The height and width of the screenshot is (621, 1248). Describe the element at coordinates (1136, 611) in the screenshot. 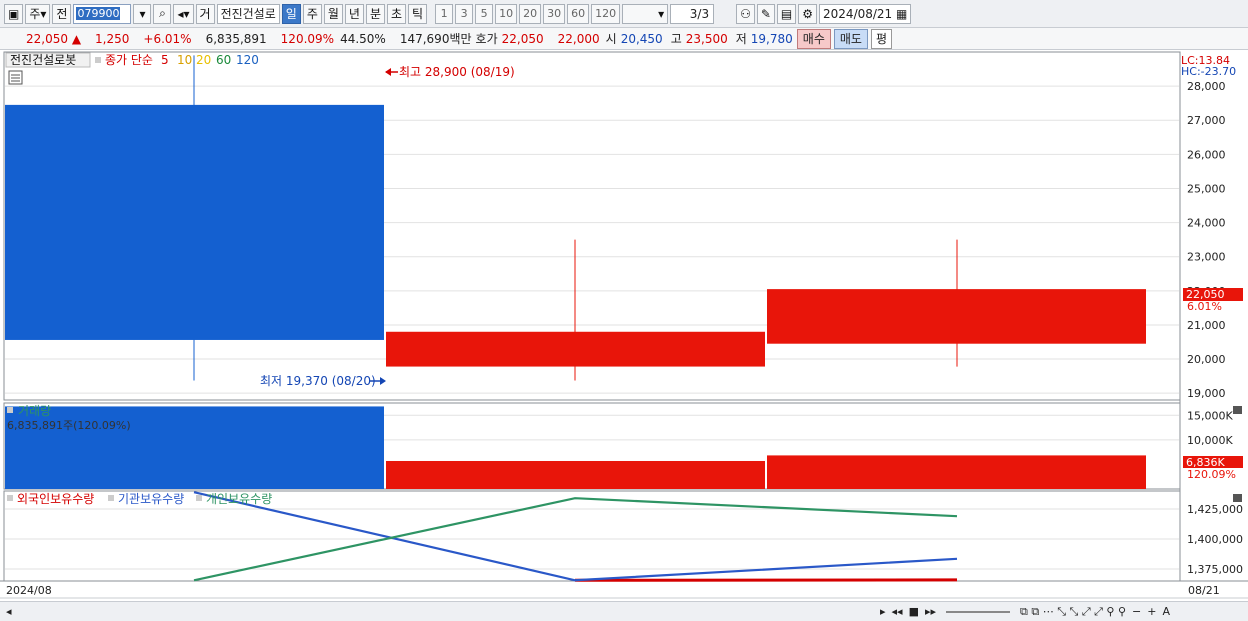

I see `zoom-out-icon: −` at that location.